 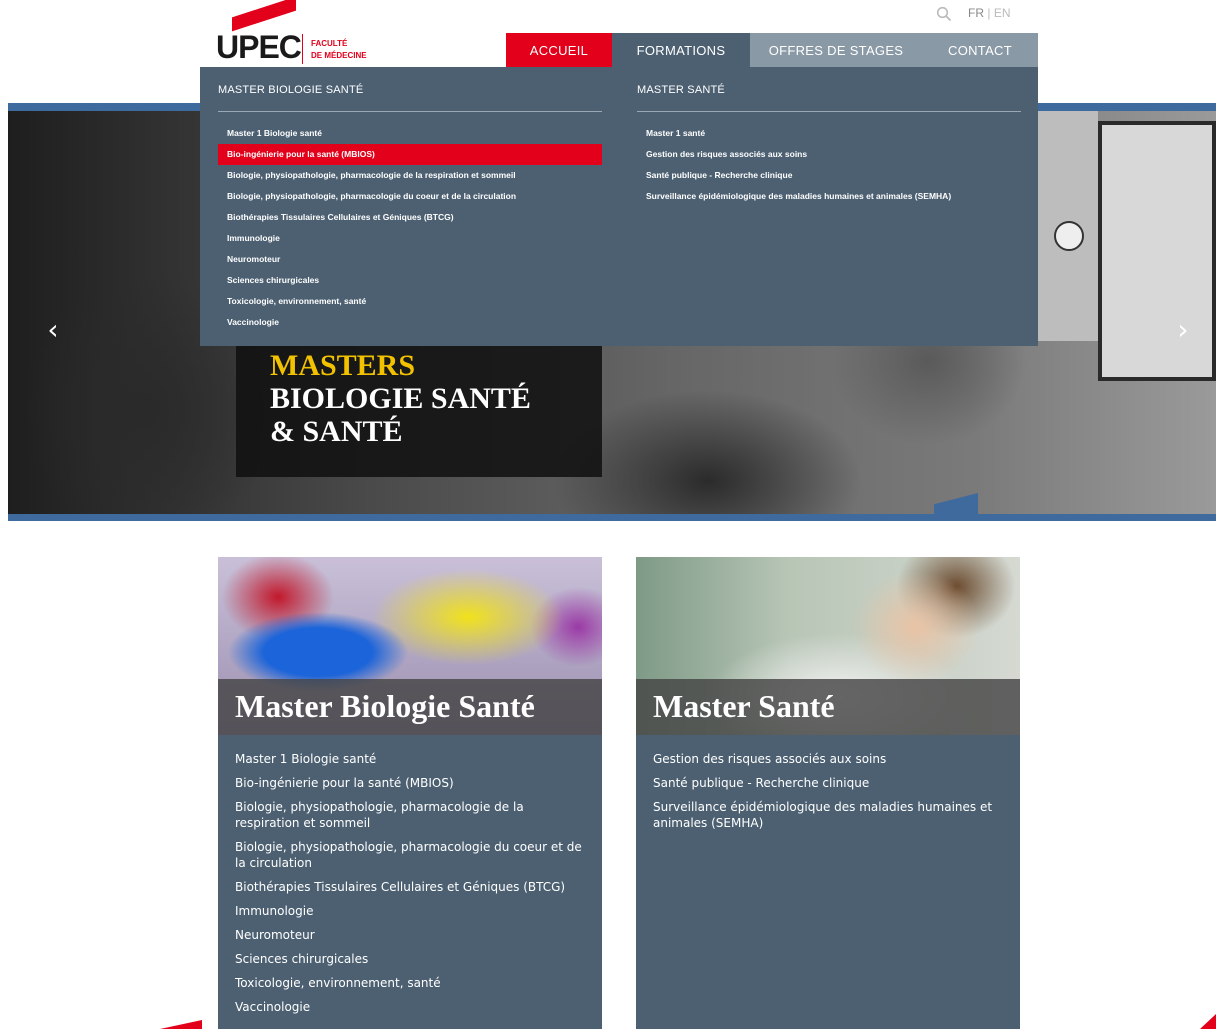 What do you see at coordinates (336, 431) in the screenshot?
I see `hero-title-line-3: & SANTÉ` at bounding box center [336, 431].